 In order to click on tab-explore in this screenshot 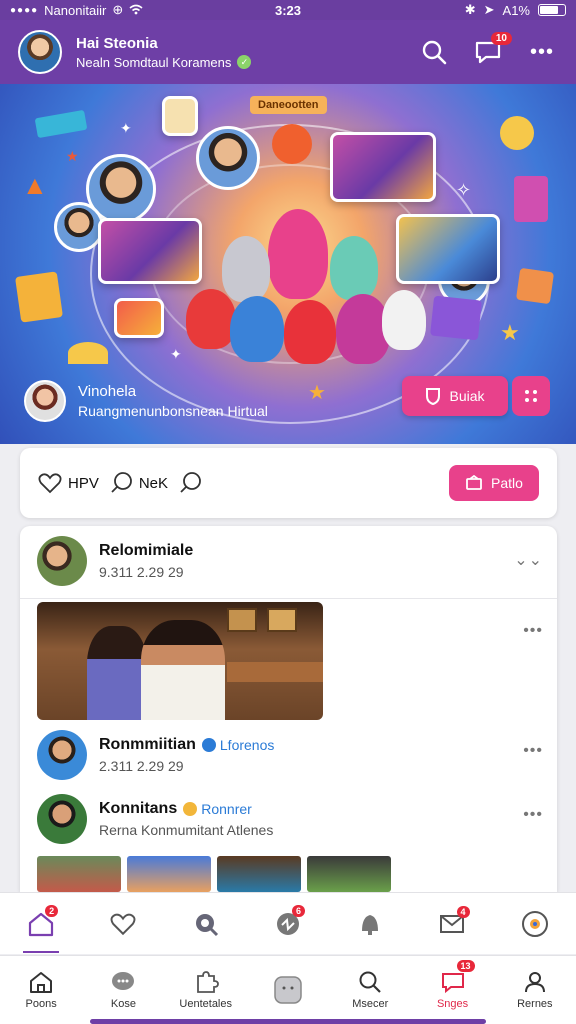, I will do `click(206, 924)`.